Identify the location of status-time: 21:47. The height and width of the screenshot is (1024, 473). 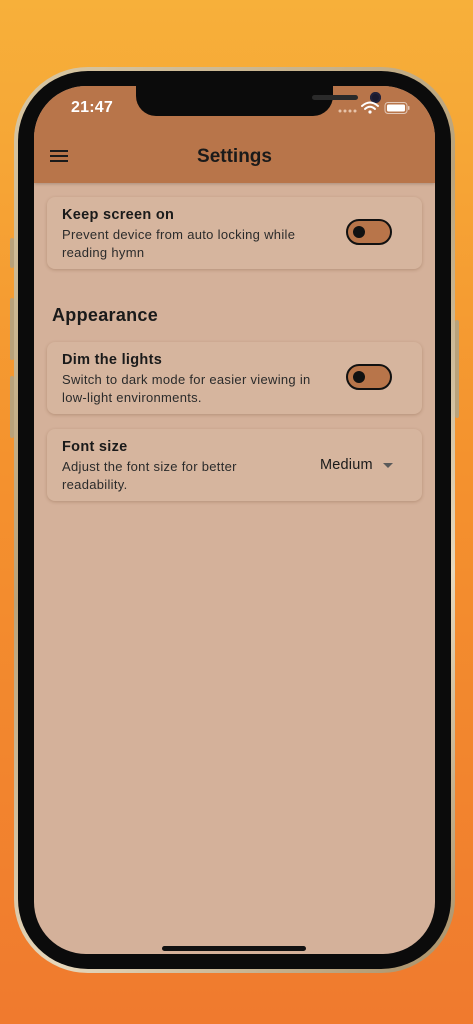
(92, 107).